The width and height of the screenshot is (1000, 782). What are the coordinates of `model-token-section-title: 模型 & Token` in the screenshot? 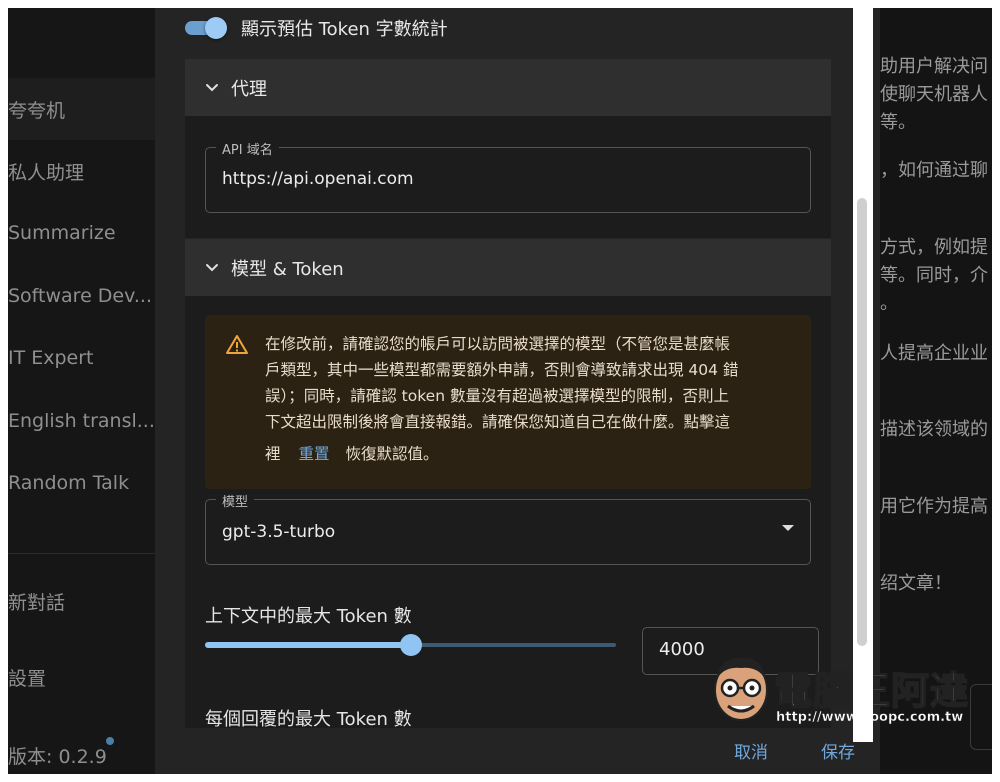 It's located at (287, 269).